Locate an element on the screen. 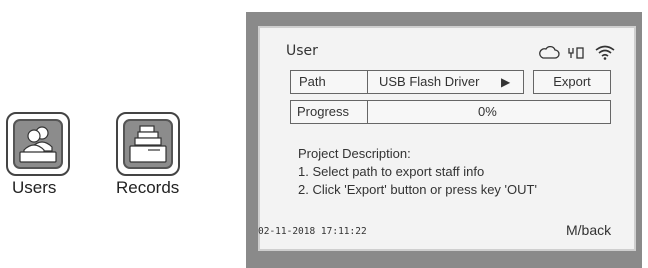 Image resolution: width=648 pixels, height=268 pixels. path-selector: Path USB Flash Driver ▶ is located at coordinates (407, 82).